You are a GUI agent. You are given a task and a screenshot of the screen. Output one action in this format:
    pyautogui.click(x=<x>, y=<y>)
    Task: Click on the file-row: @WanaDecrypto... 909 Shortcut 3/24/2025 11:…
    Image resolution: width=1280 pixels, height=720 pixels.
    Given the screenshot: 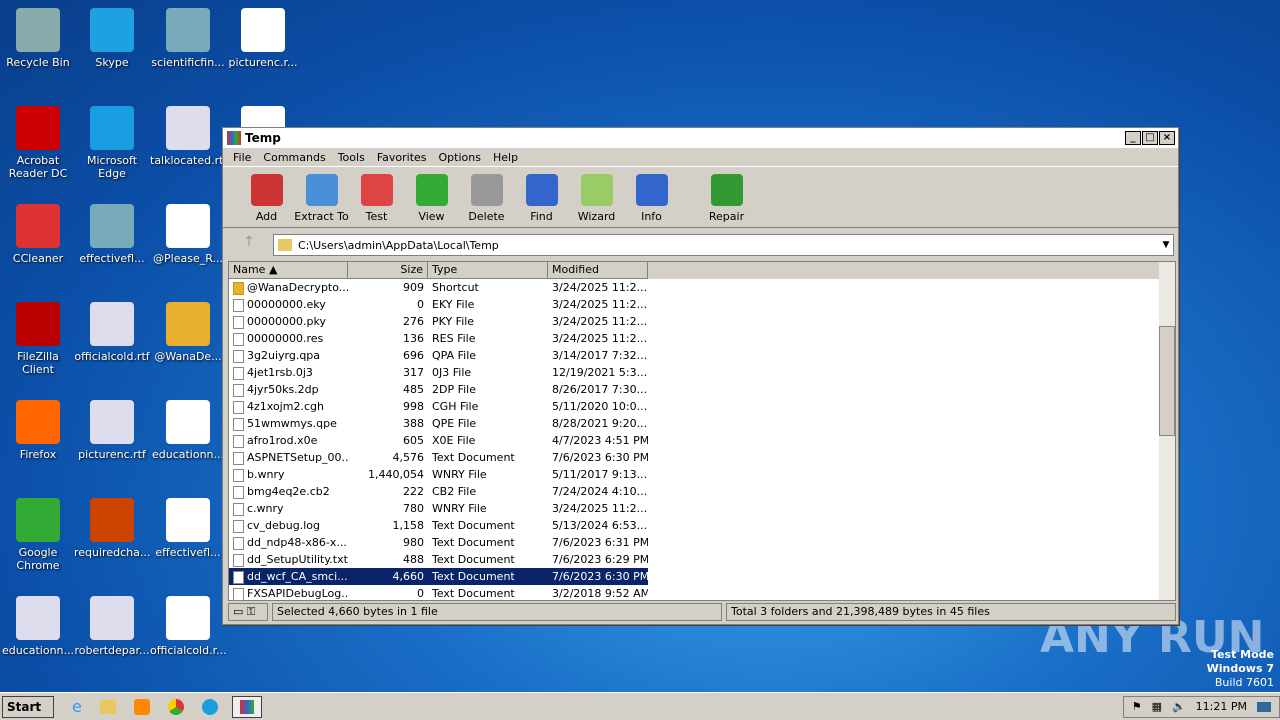 What is the action you would take?
    pyautogui.click(x=702, y=287)
    